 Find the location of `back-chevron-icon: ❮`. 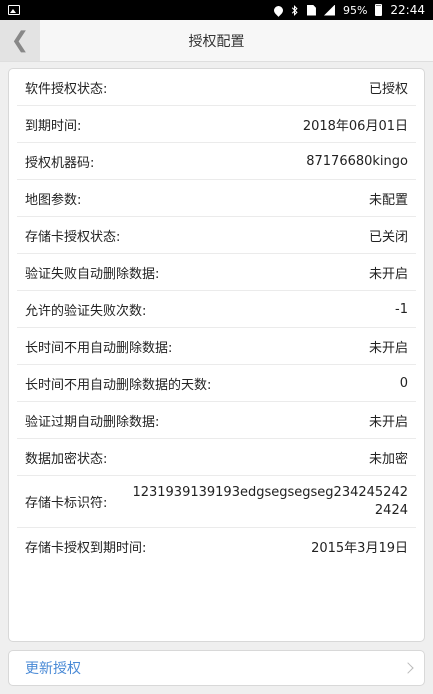

back-chevron-icon: ❮ is located at coordinates (20, 40).